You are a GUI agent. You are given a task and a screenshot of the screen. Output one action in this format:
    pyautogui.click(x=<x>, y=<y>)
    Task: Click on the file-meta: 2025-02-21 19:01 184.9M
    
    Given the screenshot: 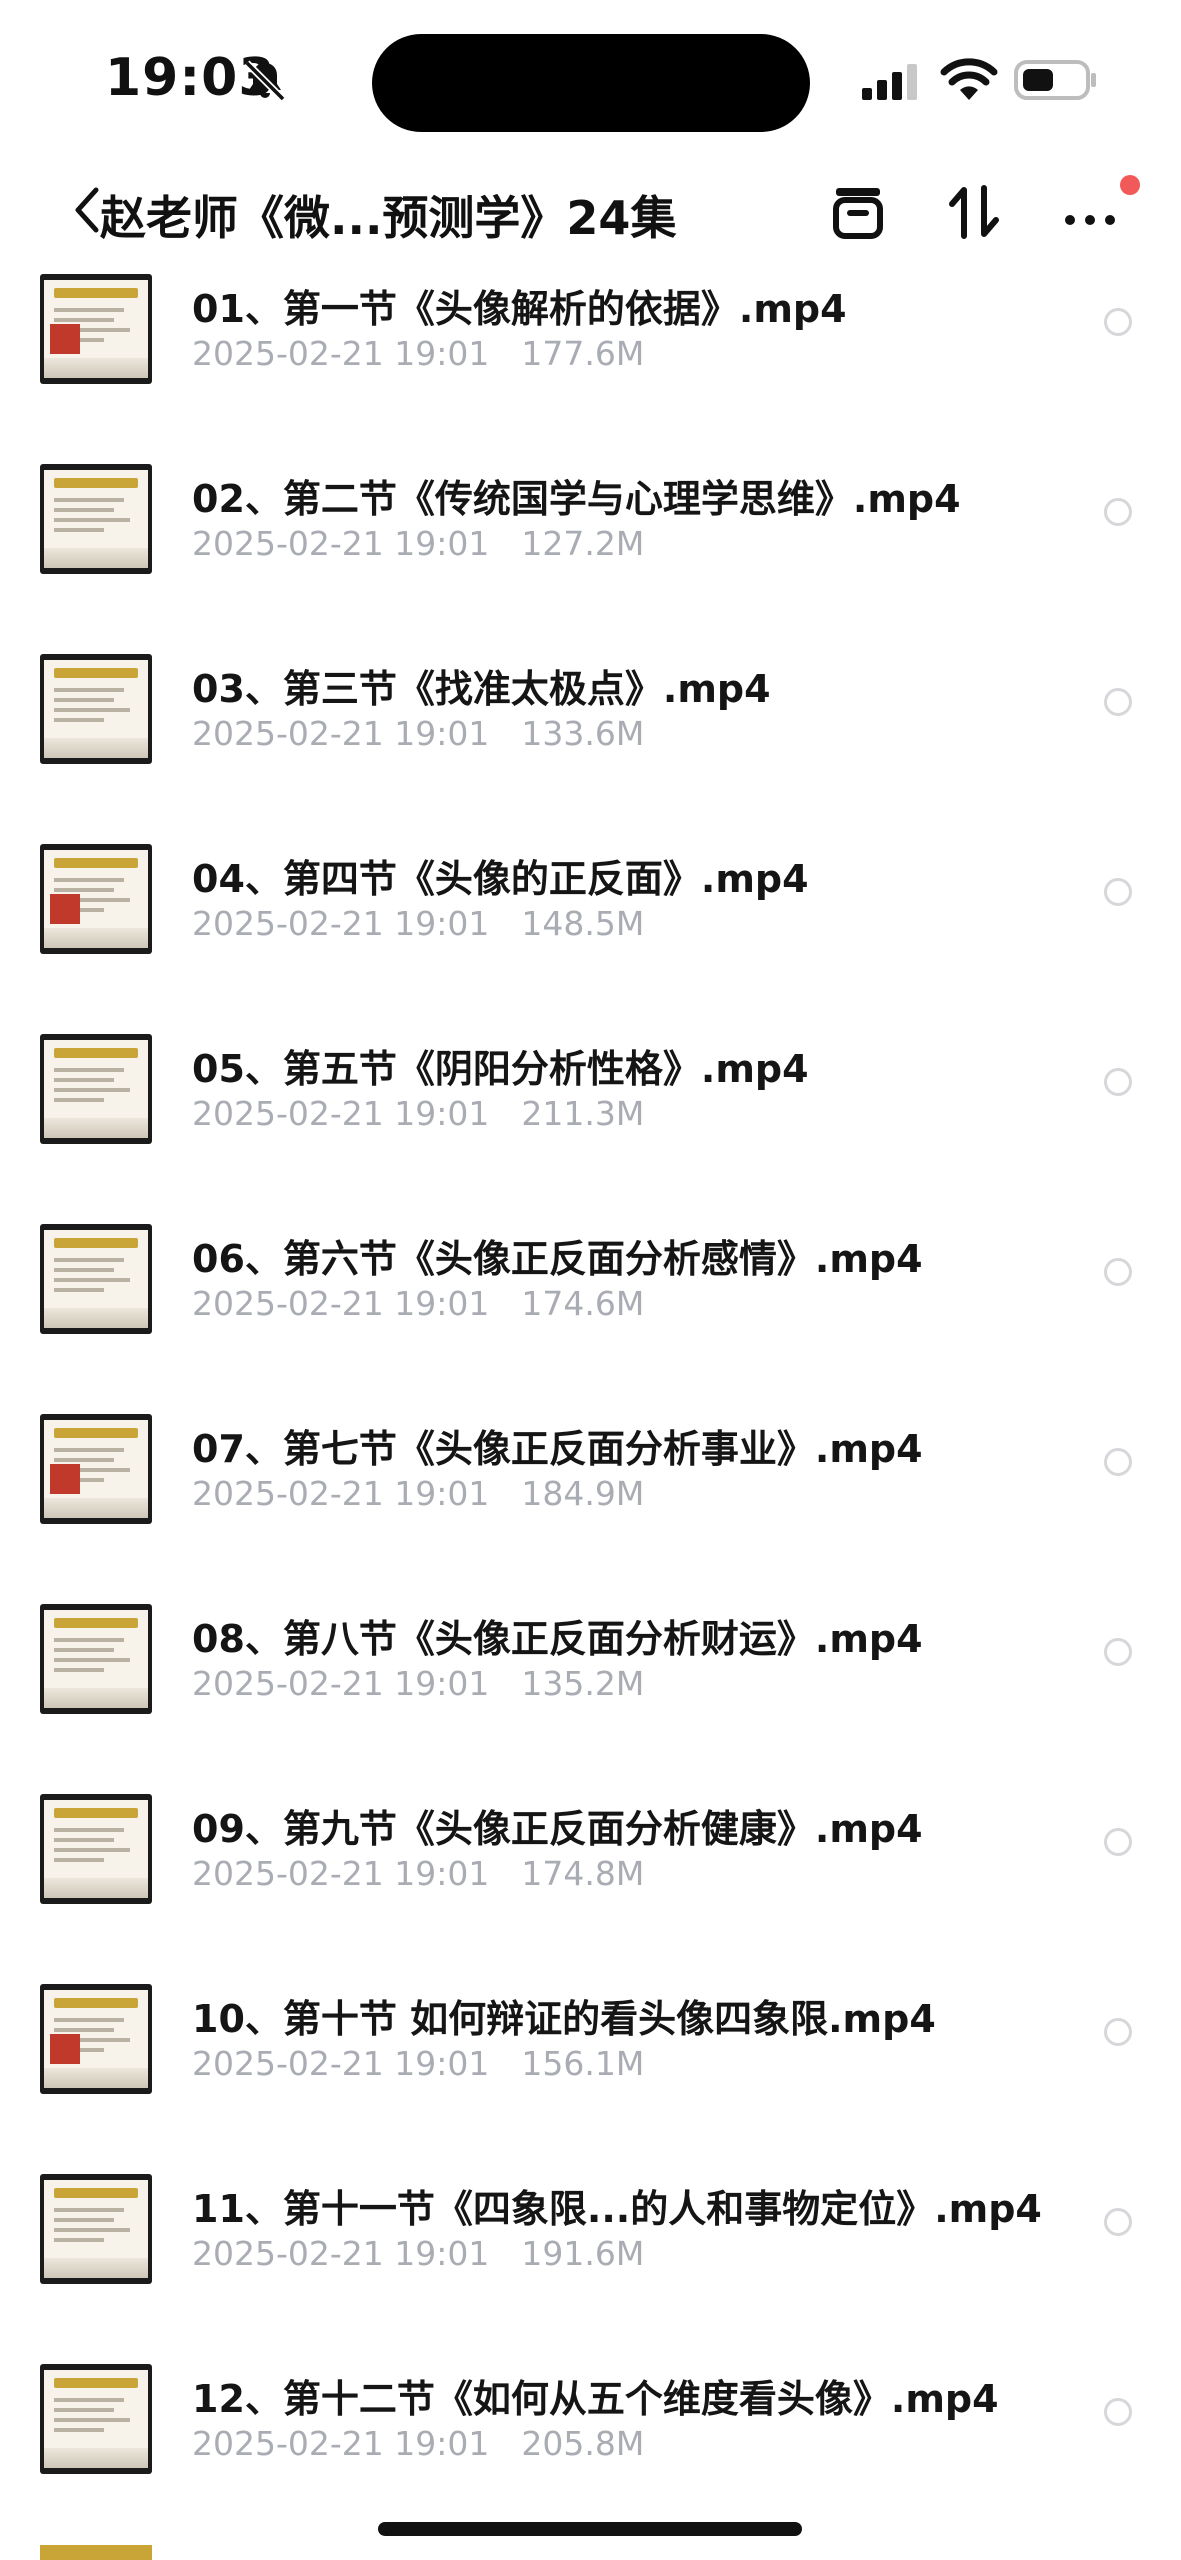 What is the action you would take?
    pyautogui.click(x=418, y=1493)
    